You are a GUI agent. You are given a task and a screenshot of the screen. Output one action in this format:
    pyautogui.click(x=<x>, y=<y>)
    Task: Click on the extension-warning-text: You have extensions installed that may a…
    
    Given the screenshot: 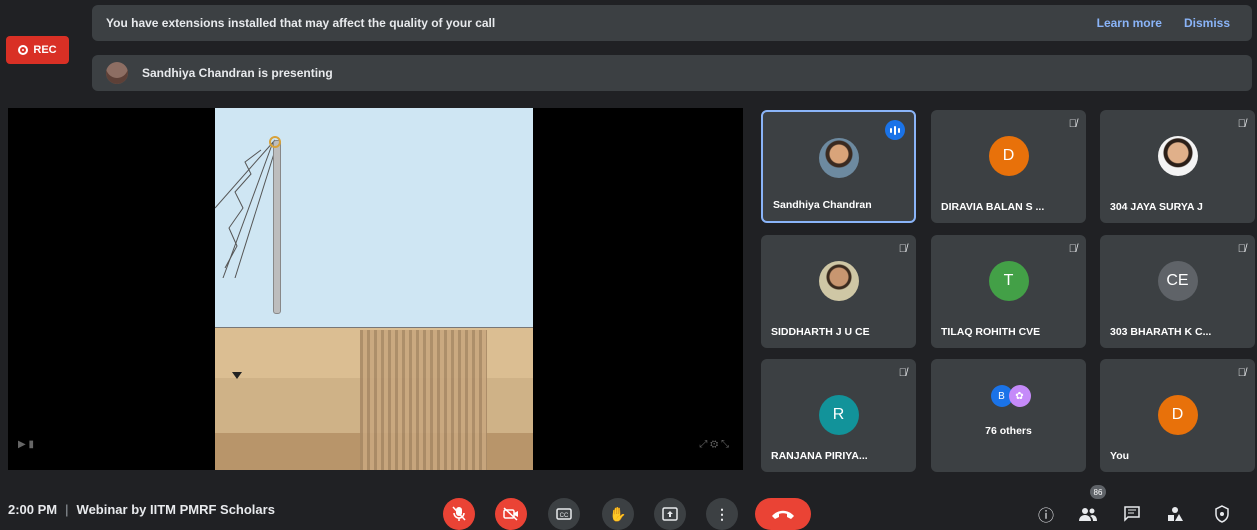 What is the action you would take?
    pyautogui.click(x=301, y=23)
    